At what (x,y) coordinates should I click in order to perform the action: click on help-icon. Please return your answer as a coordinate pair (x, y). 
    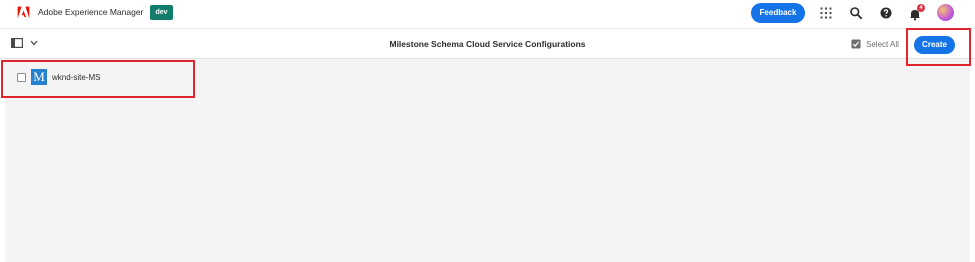
    Looking at the image, I should click on (886, 13).